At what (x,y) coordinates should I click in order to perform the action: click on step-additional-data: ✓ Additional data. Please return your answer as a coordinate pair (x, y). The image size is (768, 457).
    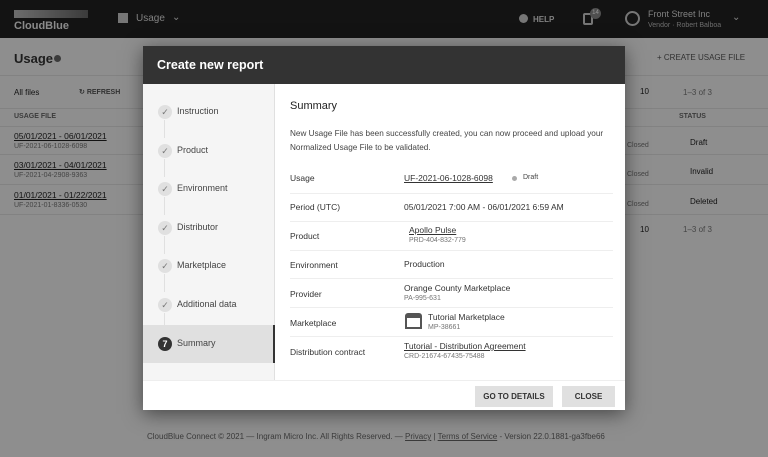
    Looking at the image, I should click on (209, 305).